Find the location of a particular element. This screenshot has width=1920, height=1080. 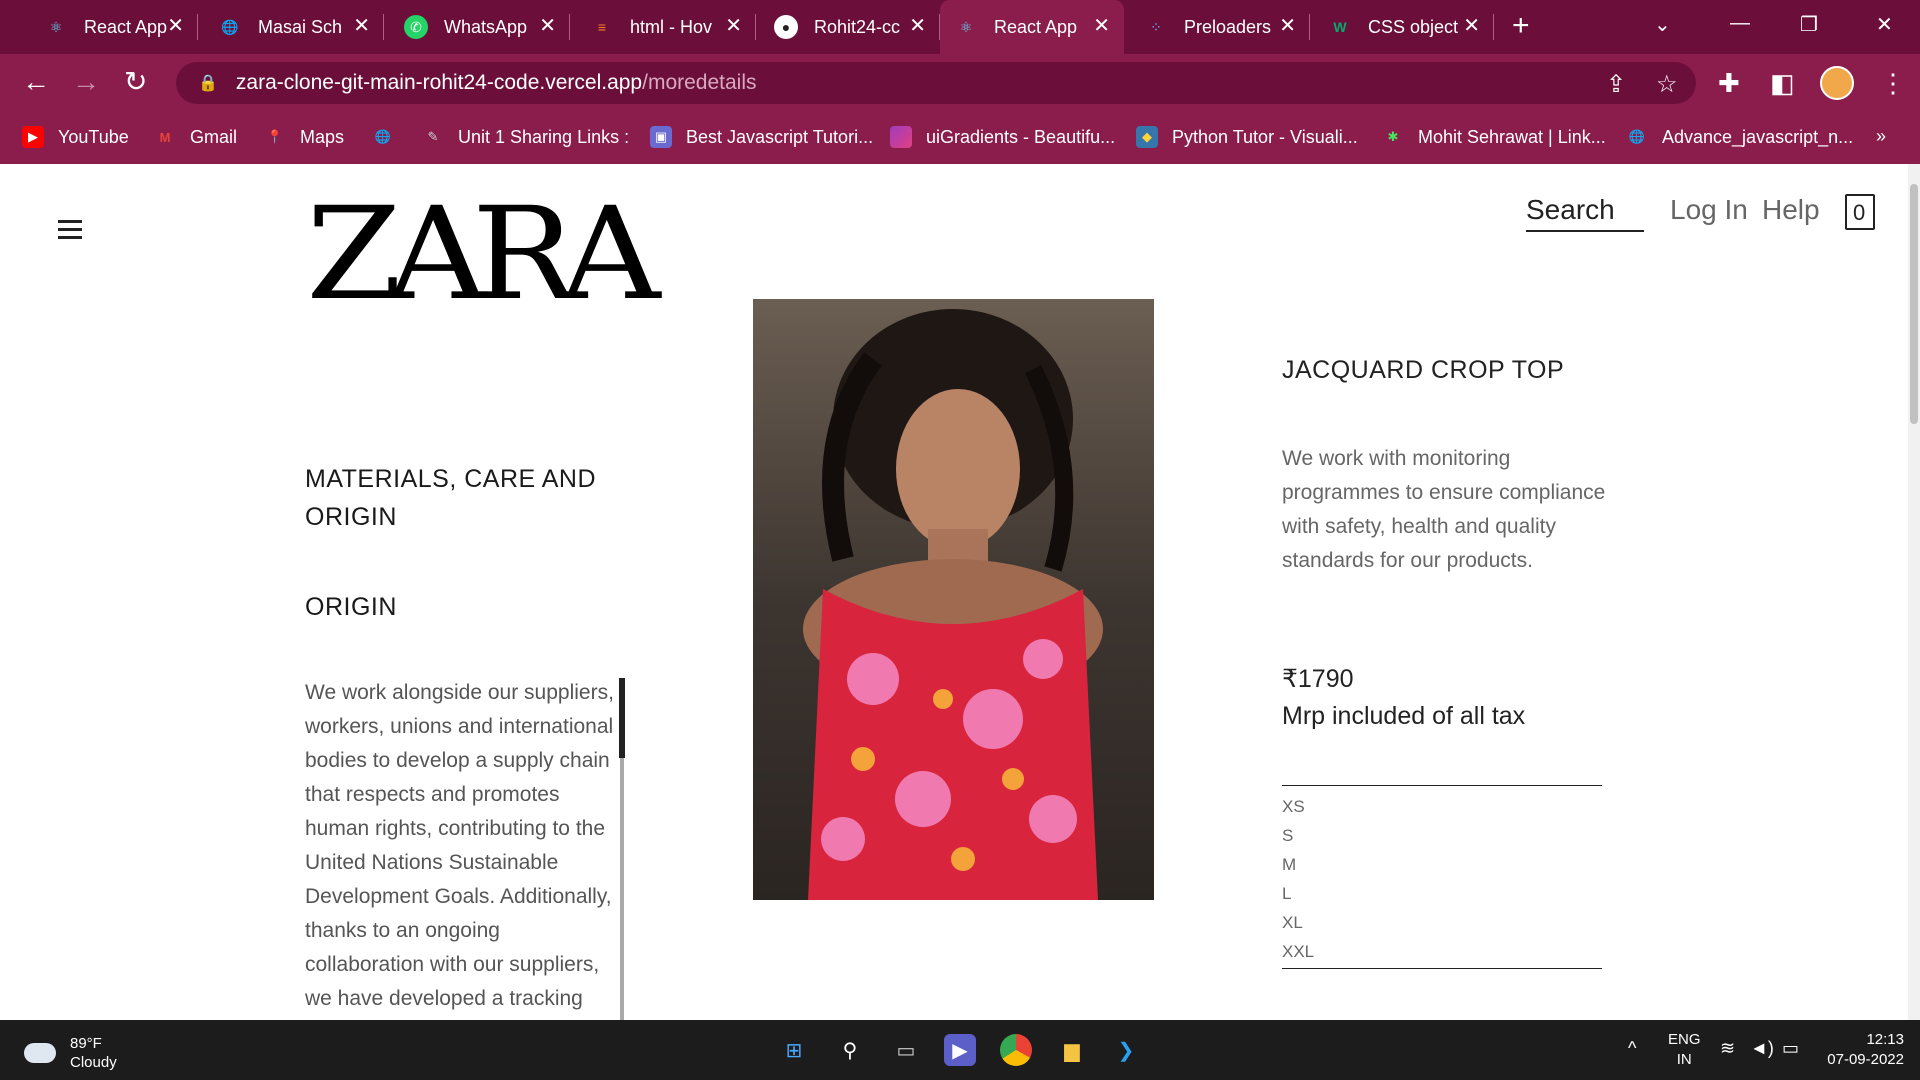

login-link: Log In is located at coordinates (1709, 210).